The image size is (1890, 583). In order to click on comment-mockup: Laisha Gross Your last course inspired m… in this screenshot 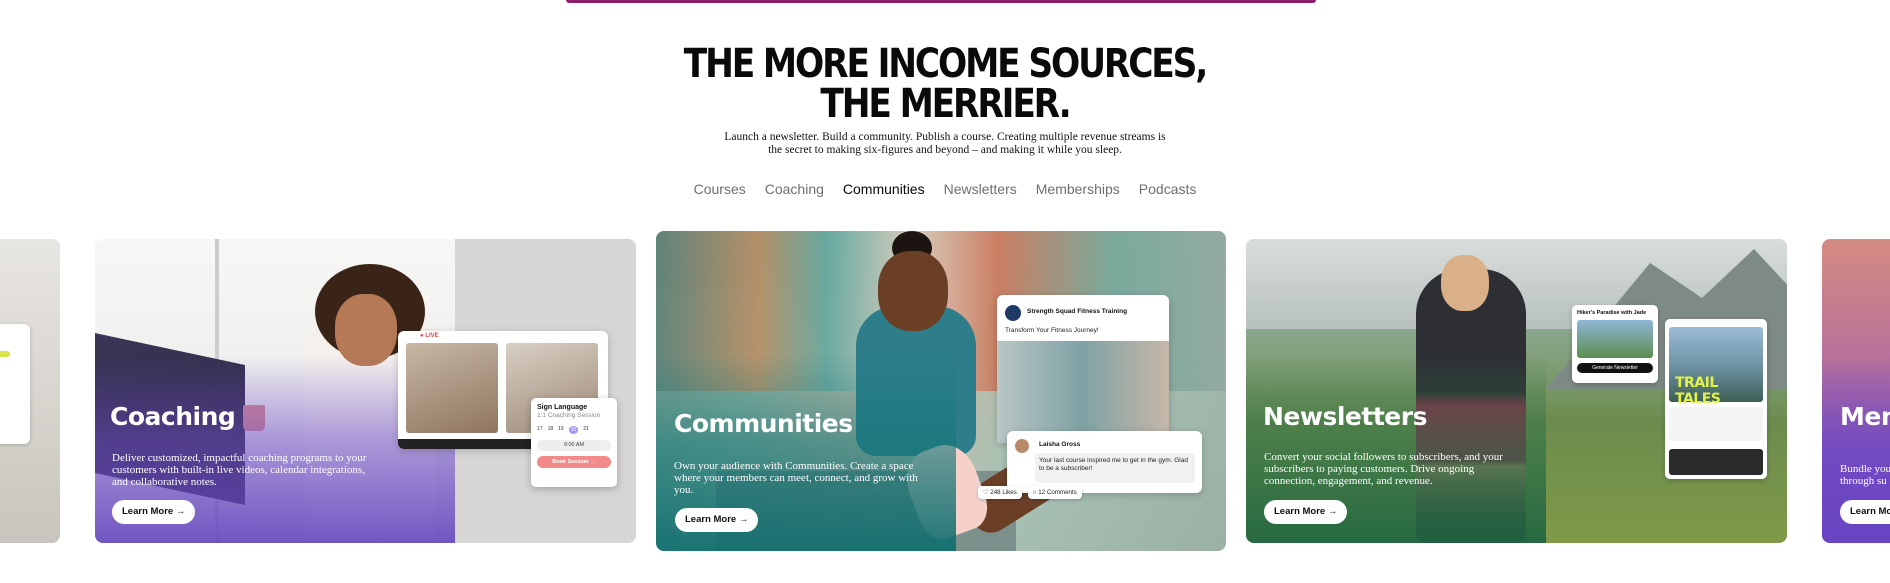, I will do `click(1104, 462)`.